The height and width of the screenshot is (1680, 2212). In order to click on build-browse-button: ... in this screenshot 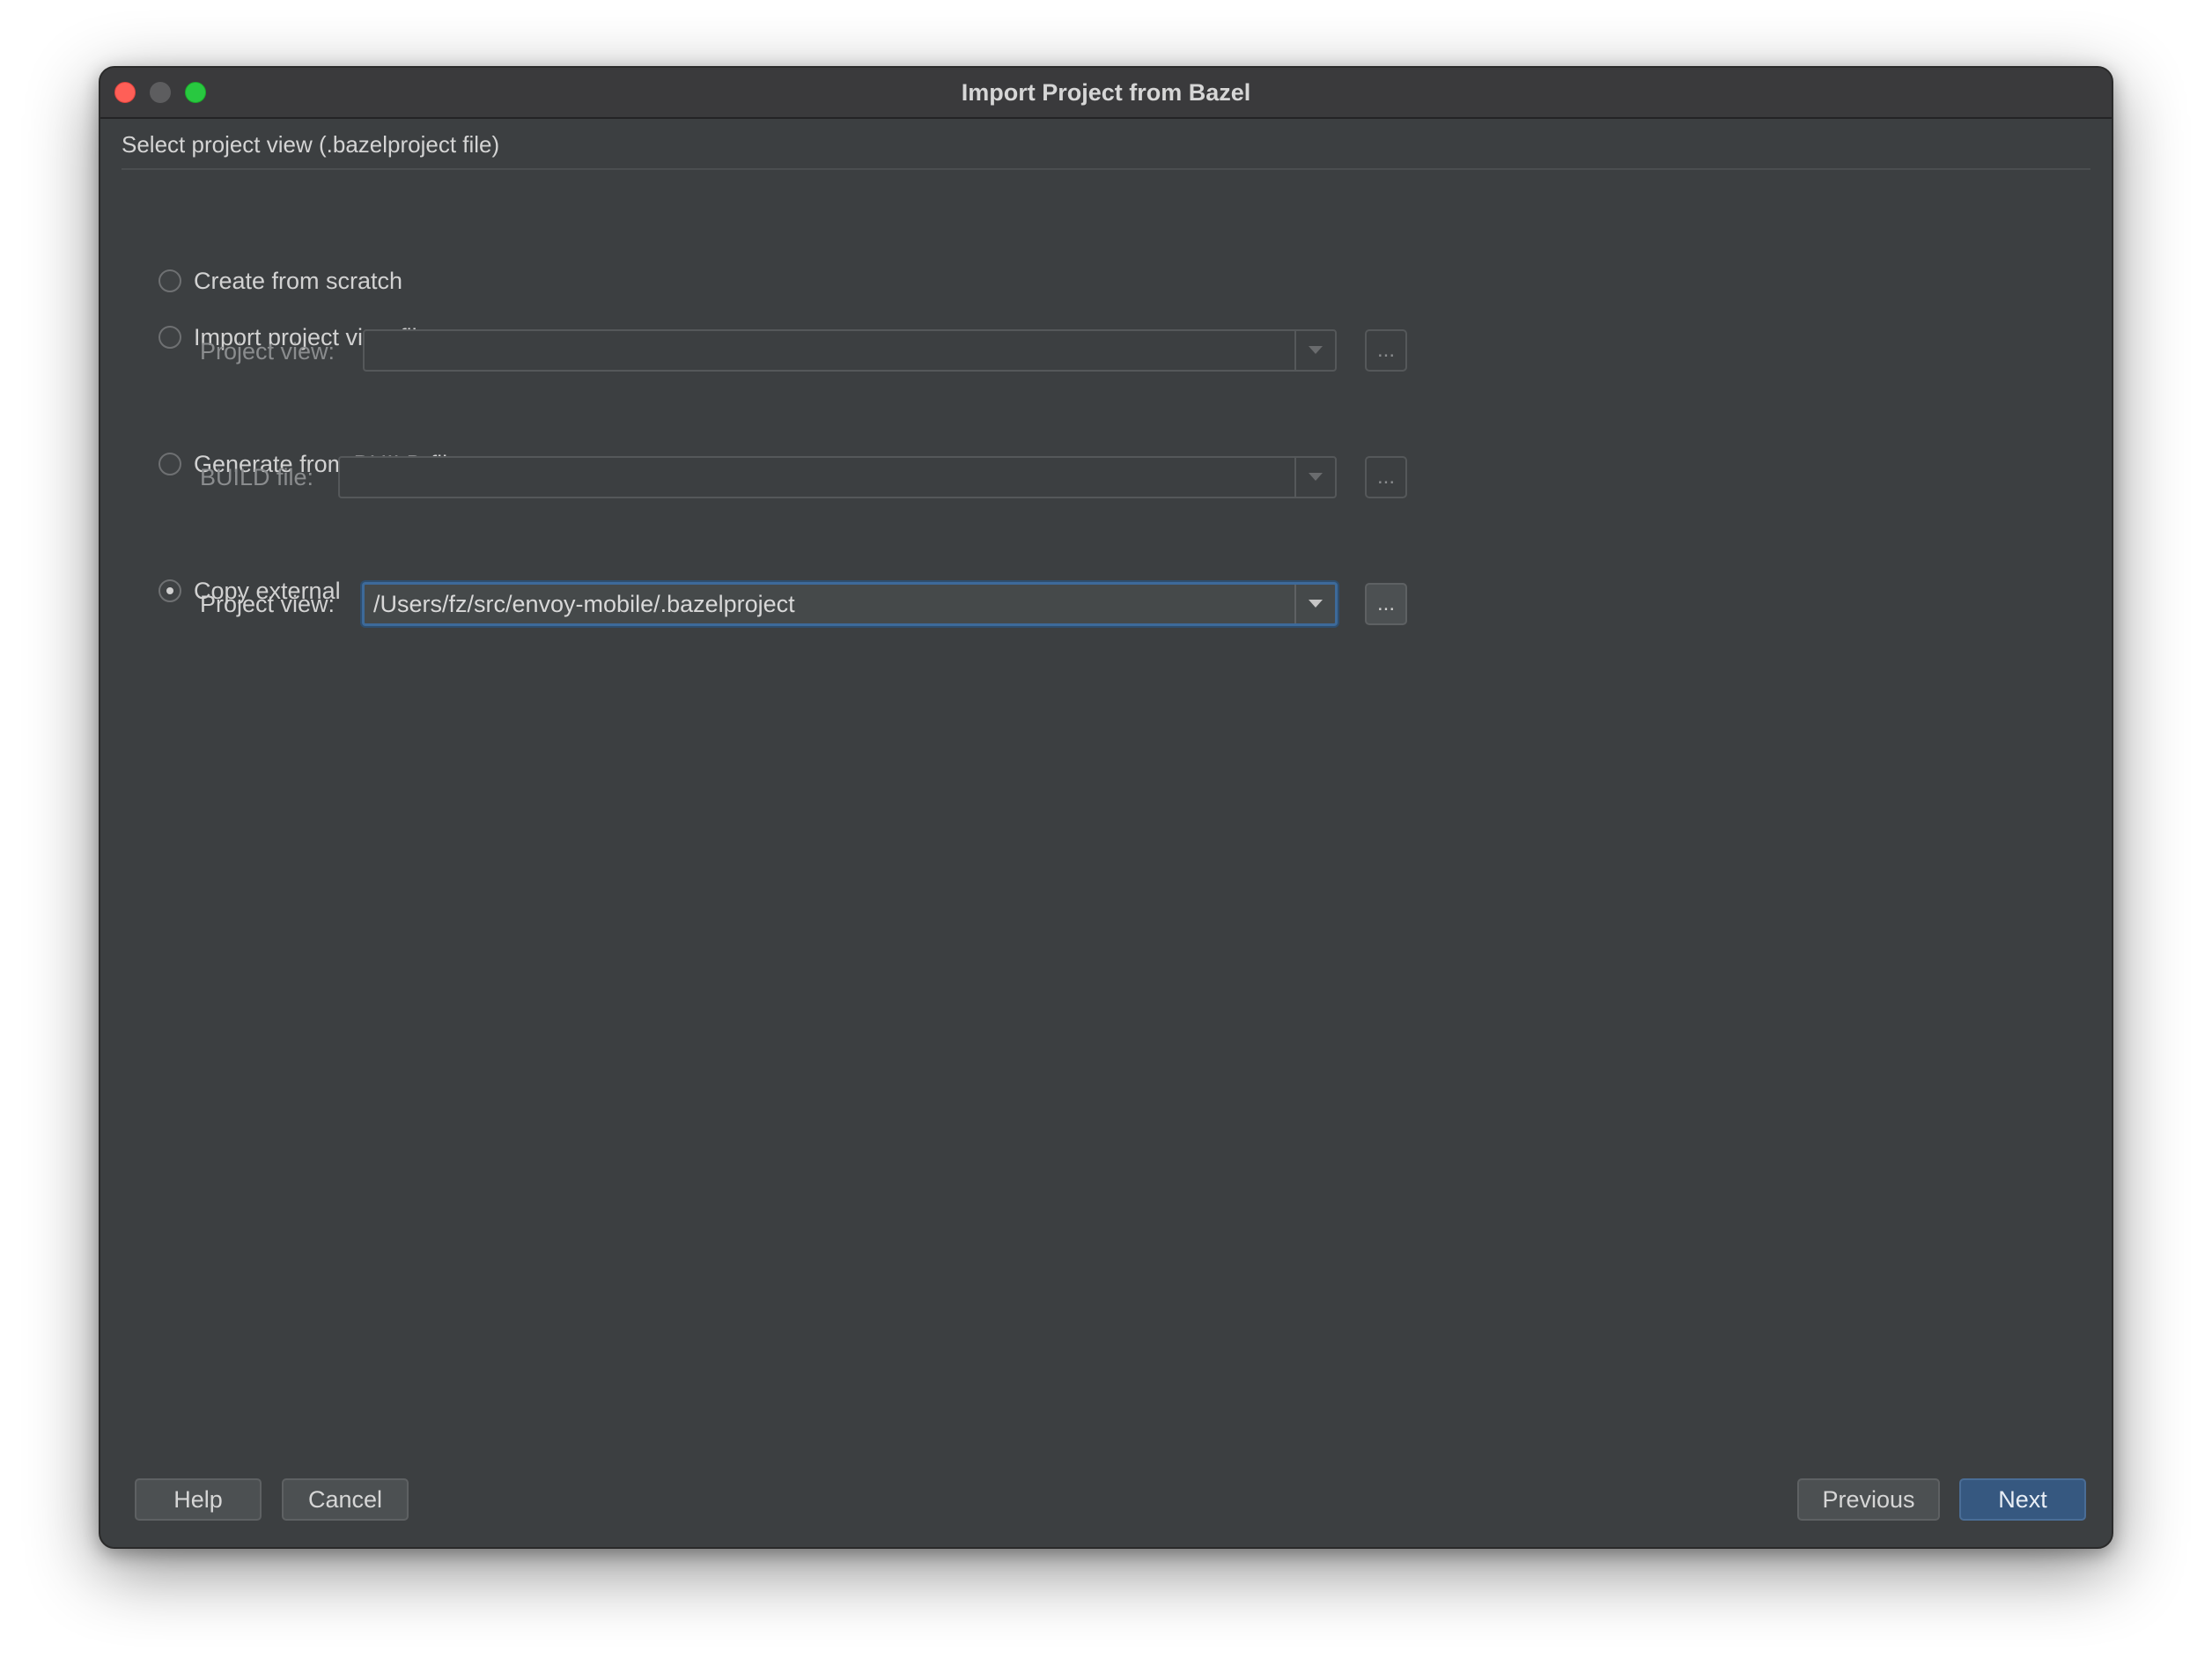, I will do `click(1386, 477)`.